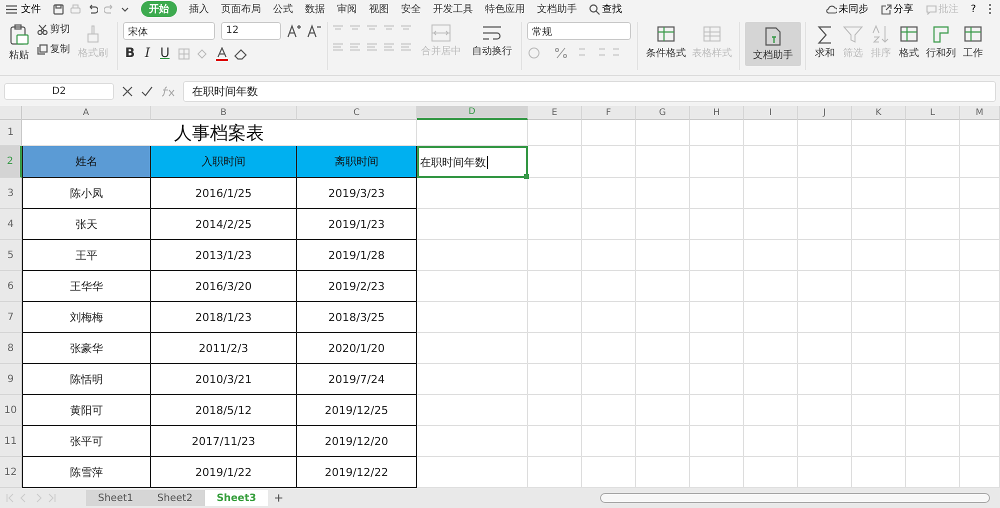 The height and width of the screenshot is (508, 1000). Describe the element at coordinates (251, 31) in the screenshot. I see `font-size-field: 12` at that location.